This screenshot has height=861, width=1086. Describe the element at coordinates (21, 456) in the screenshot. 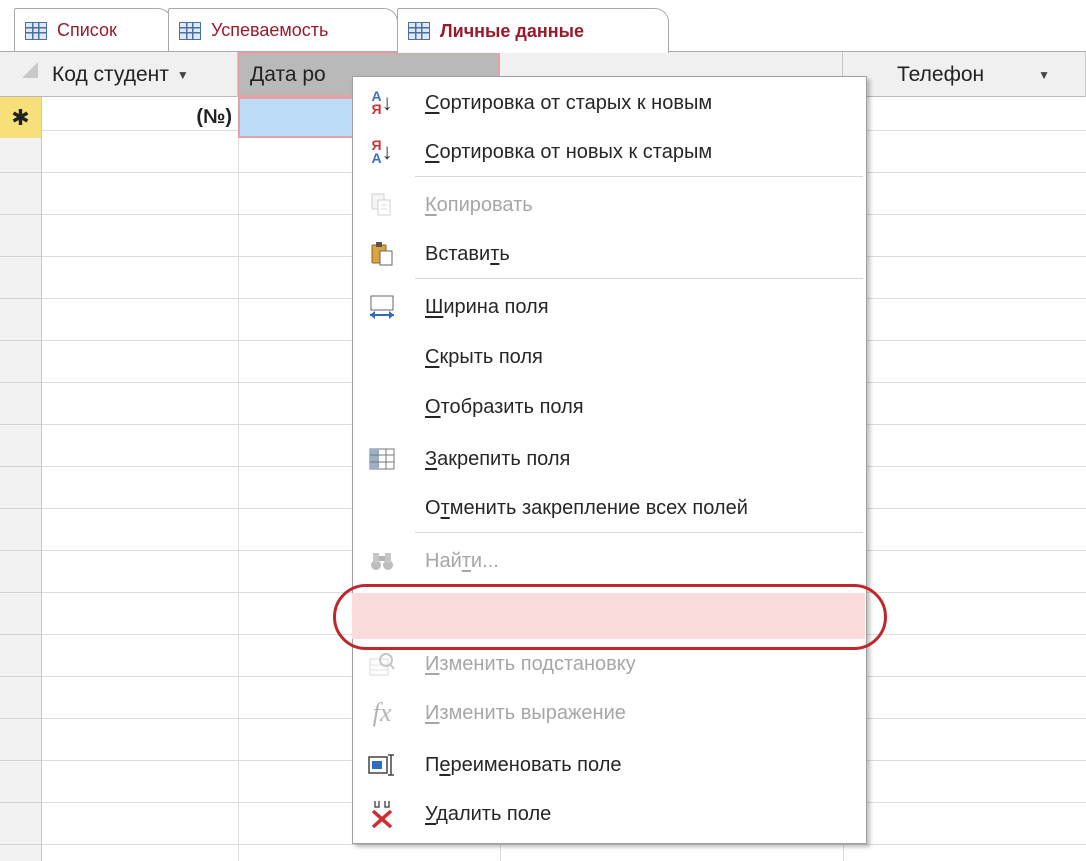

I see `record-selector-column` at that location.